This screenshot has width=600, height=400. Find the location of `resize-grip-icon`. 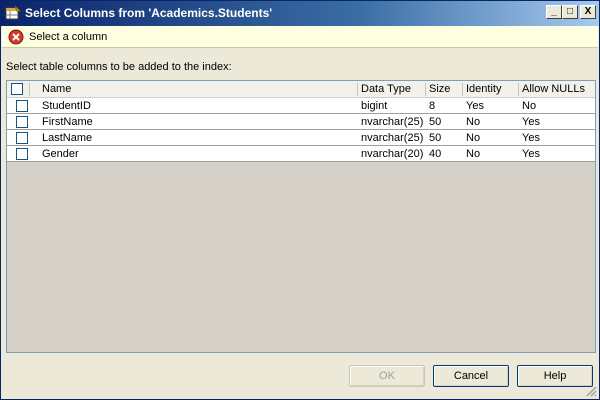

resize-grip-icon is located at coordinates (591, 391).